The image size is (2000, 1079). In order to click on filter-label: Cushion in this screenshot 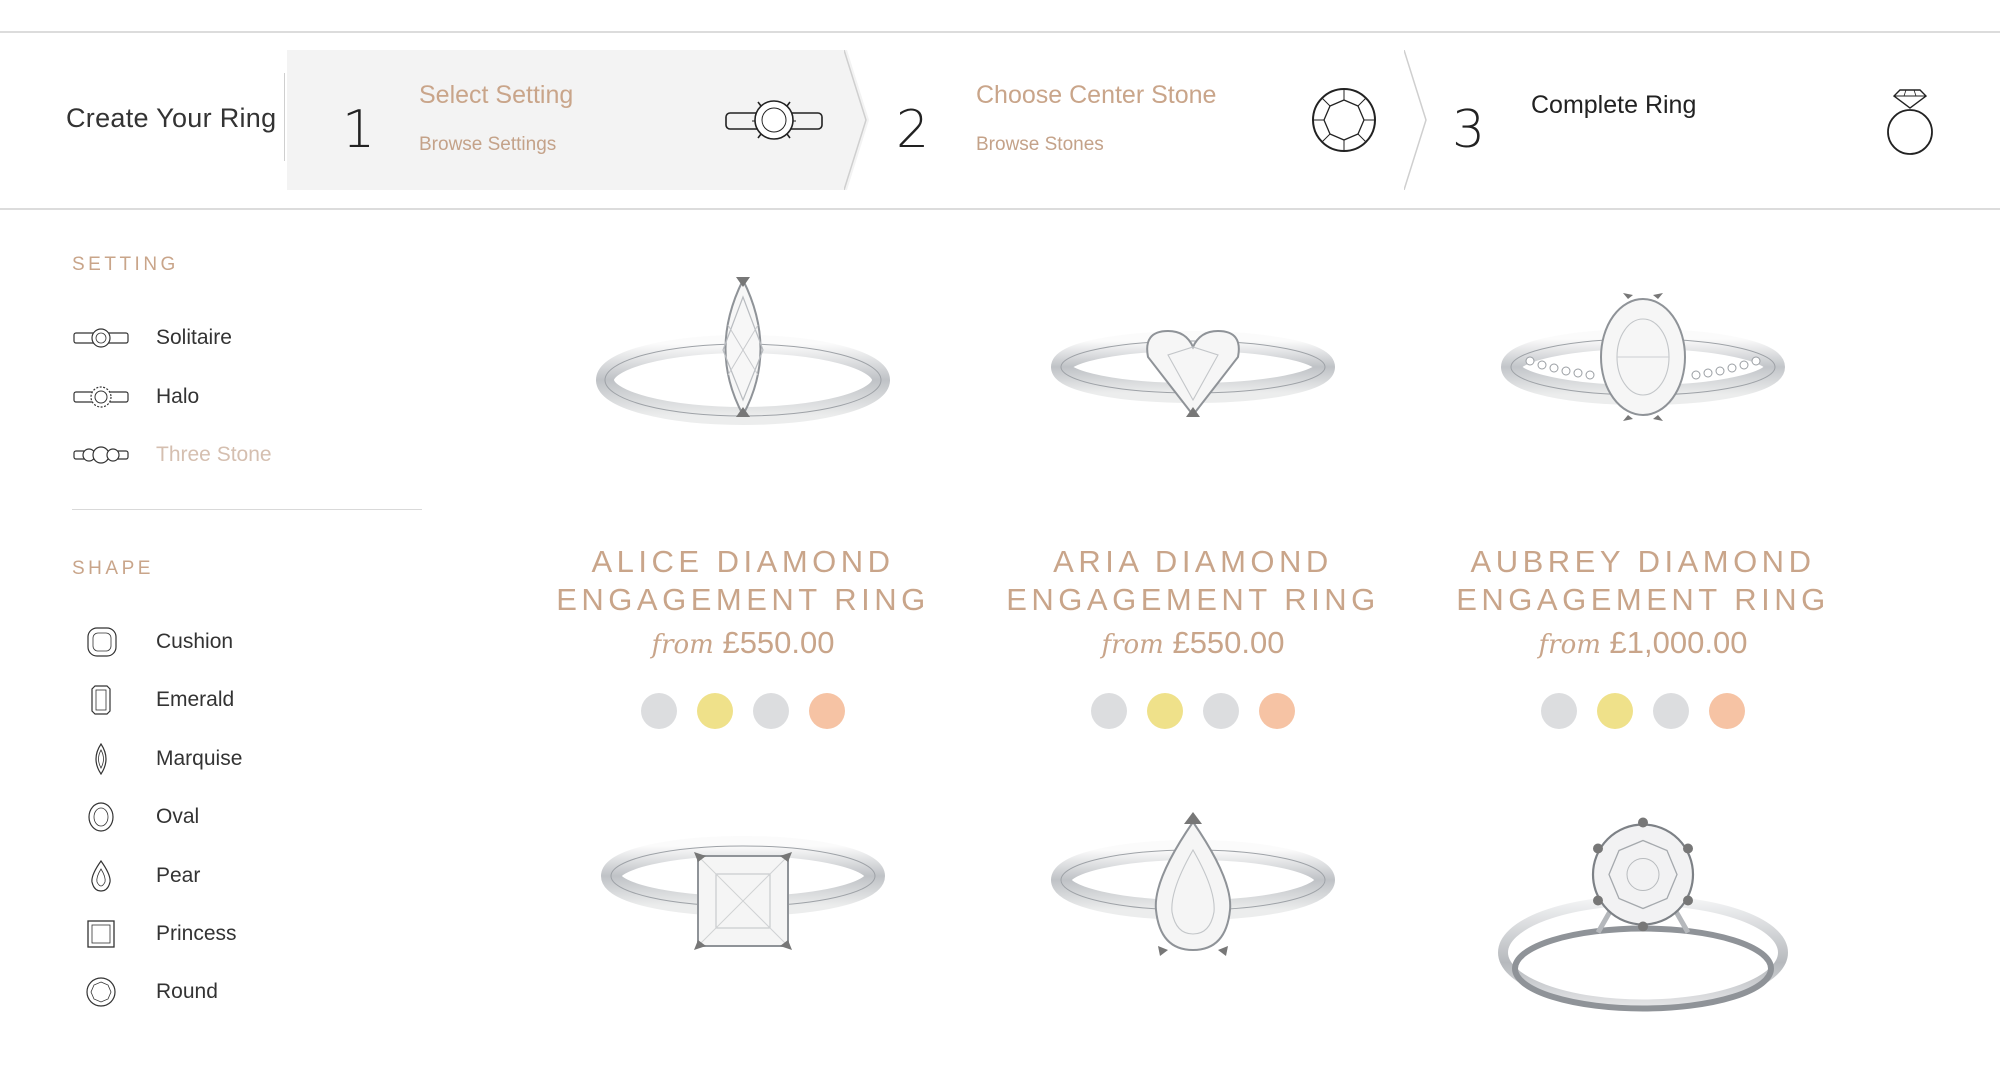, I will do `click(195, 641)`.